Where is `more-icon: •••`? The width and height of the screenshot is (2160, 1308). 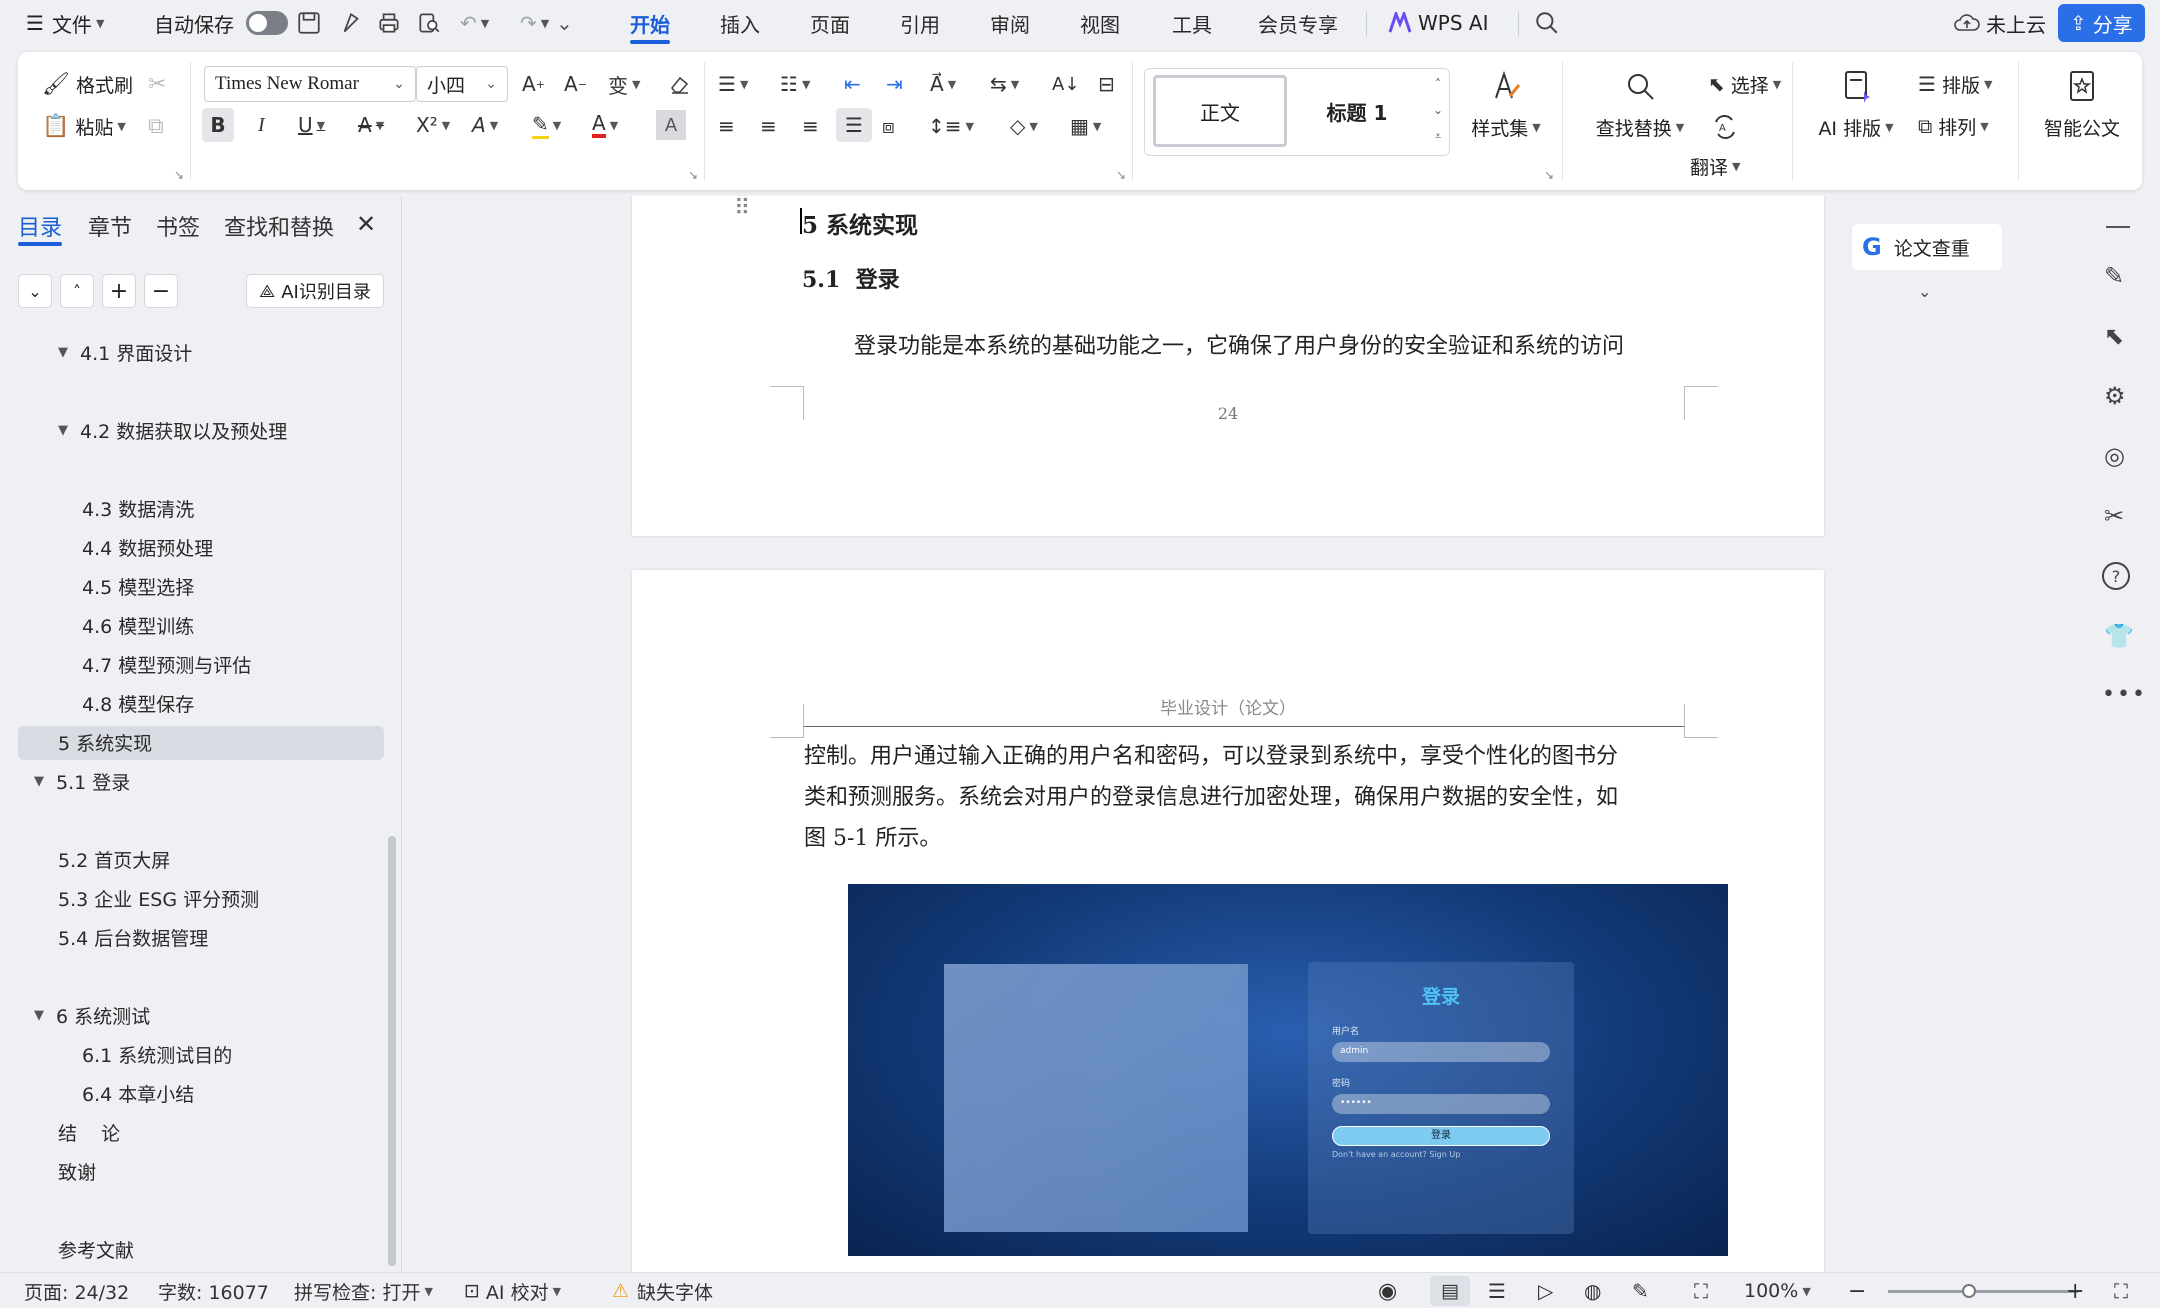
more-icon: ••• is located at coordinates (2124, 694).